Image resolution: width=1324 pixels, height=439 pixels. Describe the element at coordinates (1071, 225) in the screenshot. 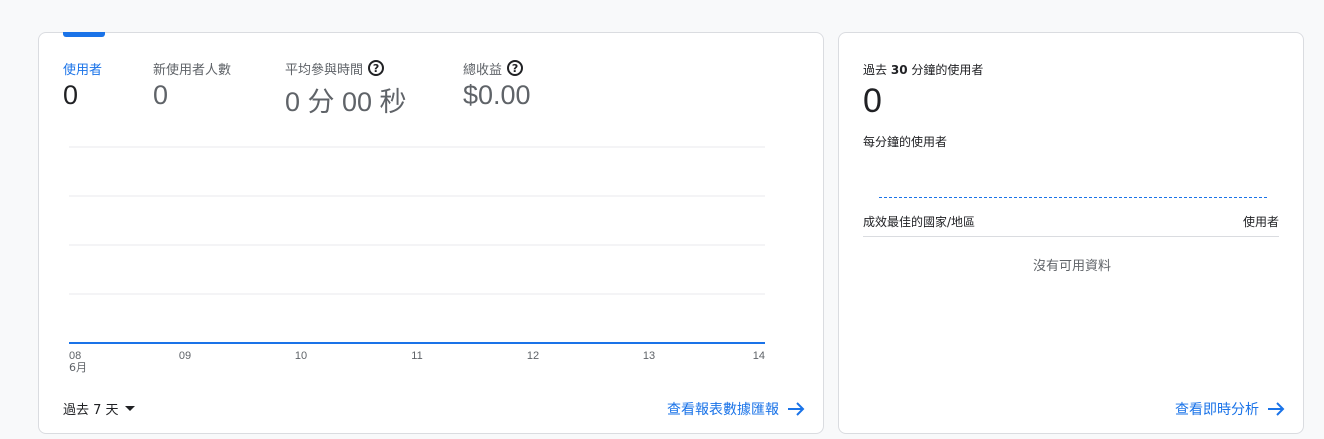

I see `country-table-header: 成效最佳的國家/地區 使用者` at that location.